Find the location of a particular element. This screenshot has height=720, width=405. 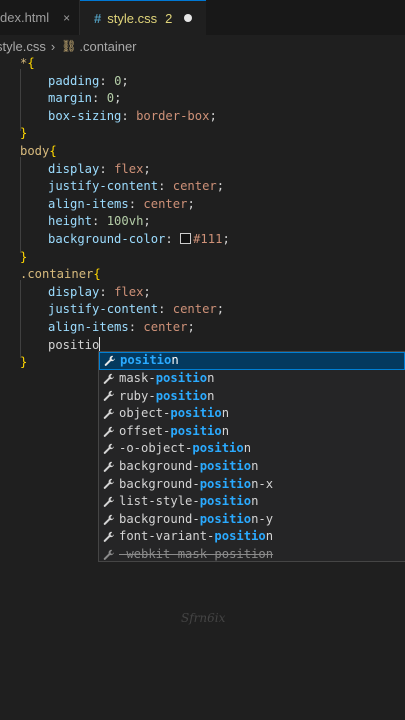

symbol-class-icon: ⛓ is located at coordinates (69, 46).